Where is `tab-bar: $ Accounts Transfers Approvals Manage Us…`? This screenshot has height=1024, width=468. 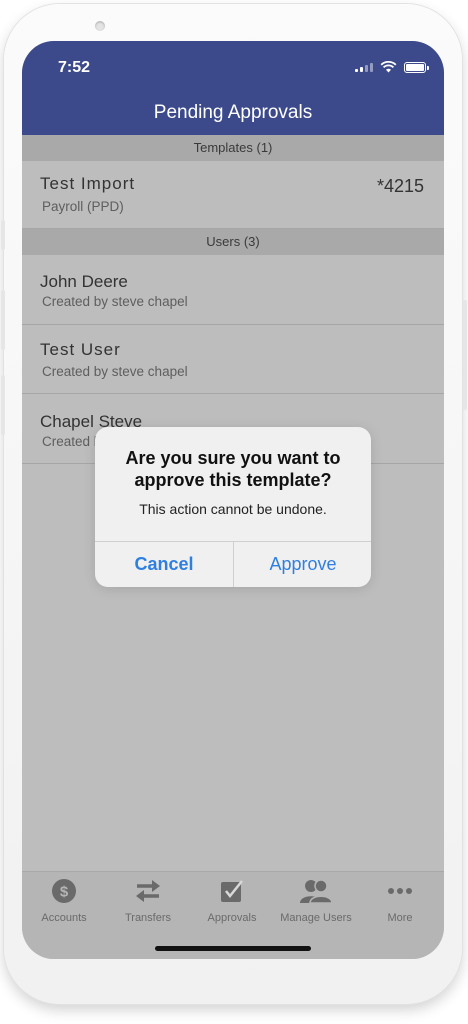 tab-bar: $ Accounts Transfers Approvals Manage Us… is located at coordinates (233, 915).